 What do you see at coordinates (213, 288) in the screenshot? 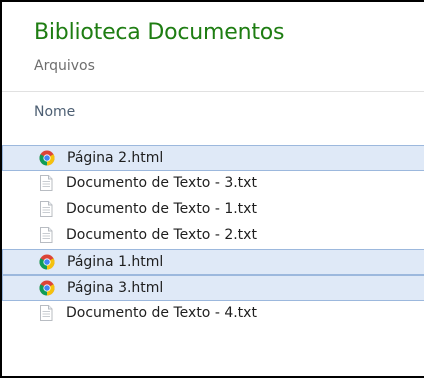
I see `file-row: Página 3.html` at bounding box center [213, 288].